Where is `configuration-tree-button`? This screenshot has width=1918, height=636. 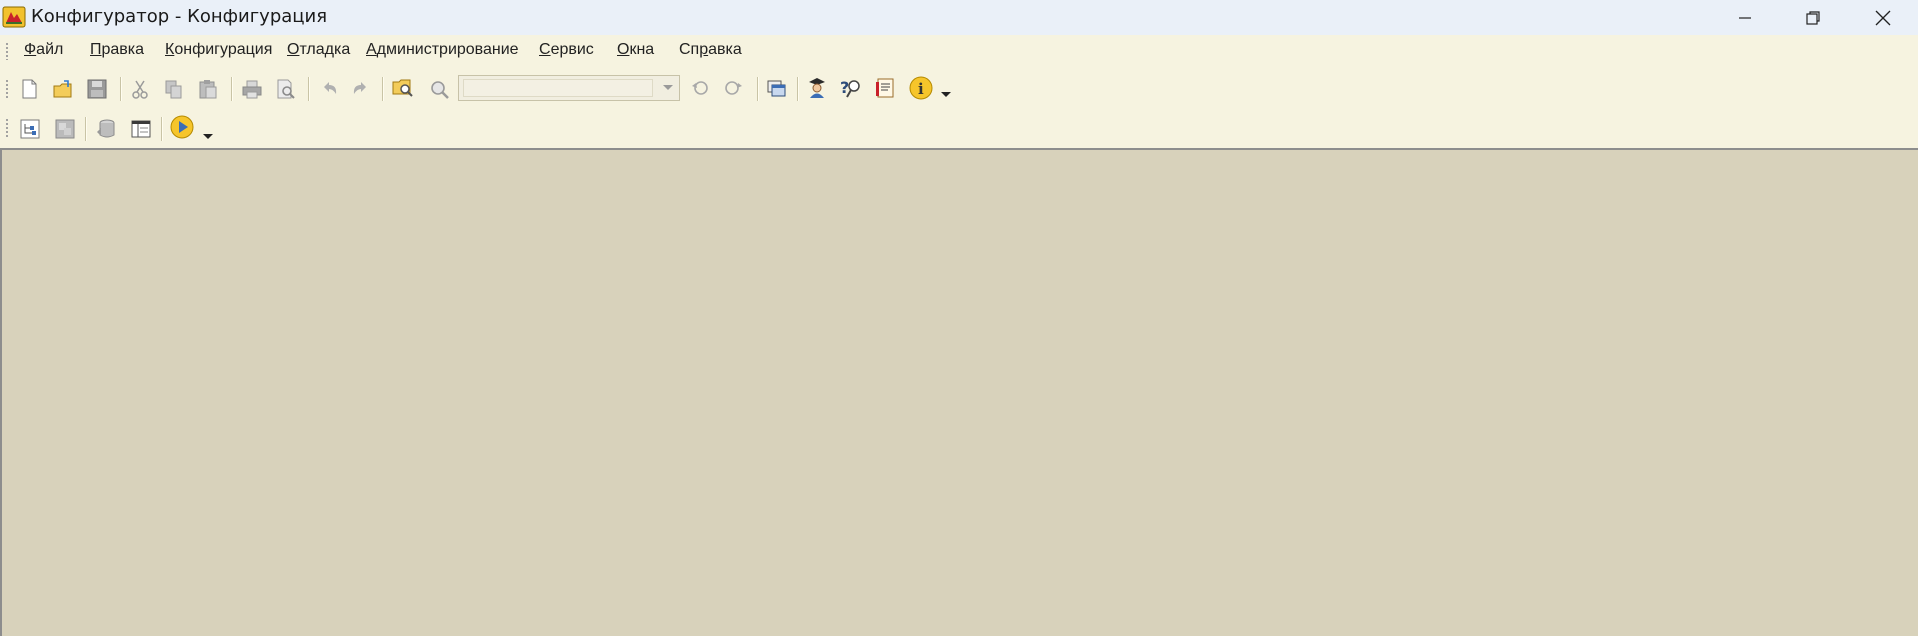 configuration-tree-button is located at coordinates (30, 129).